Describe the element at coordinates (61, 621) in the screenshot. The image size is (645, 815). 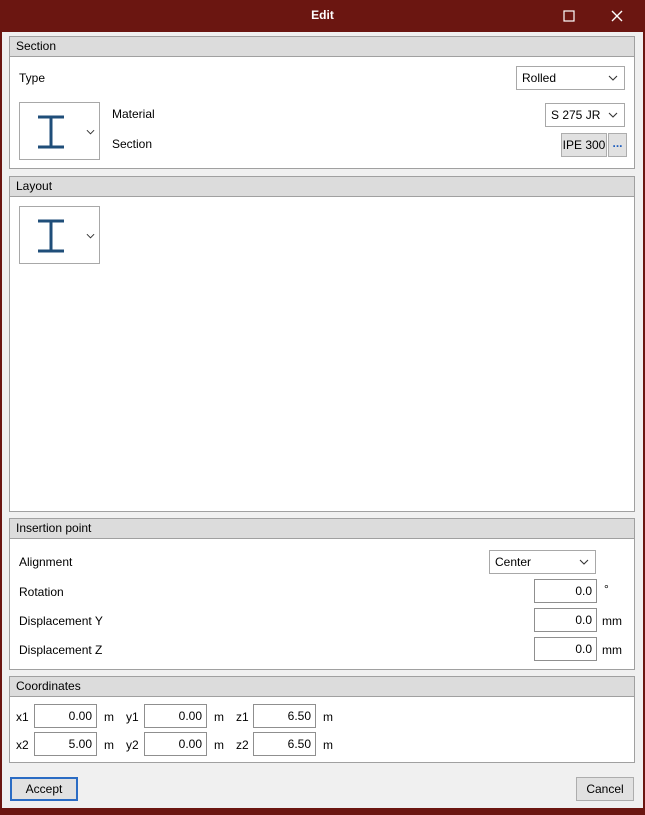
I see `displacement-y-label: Displacement Y` at that location.